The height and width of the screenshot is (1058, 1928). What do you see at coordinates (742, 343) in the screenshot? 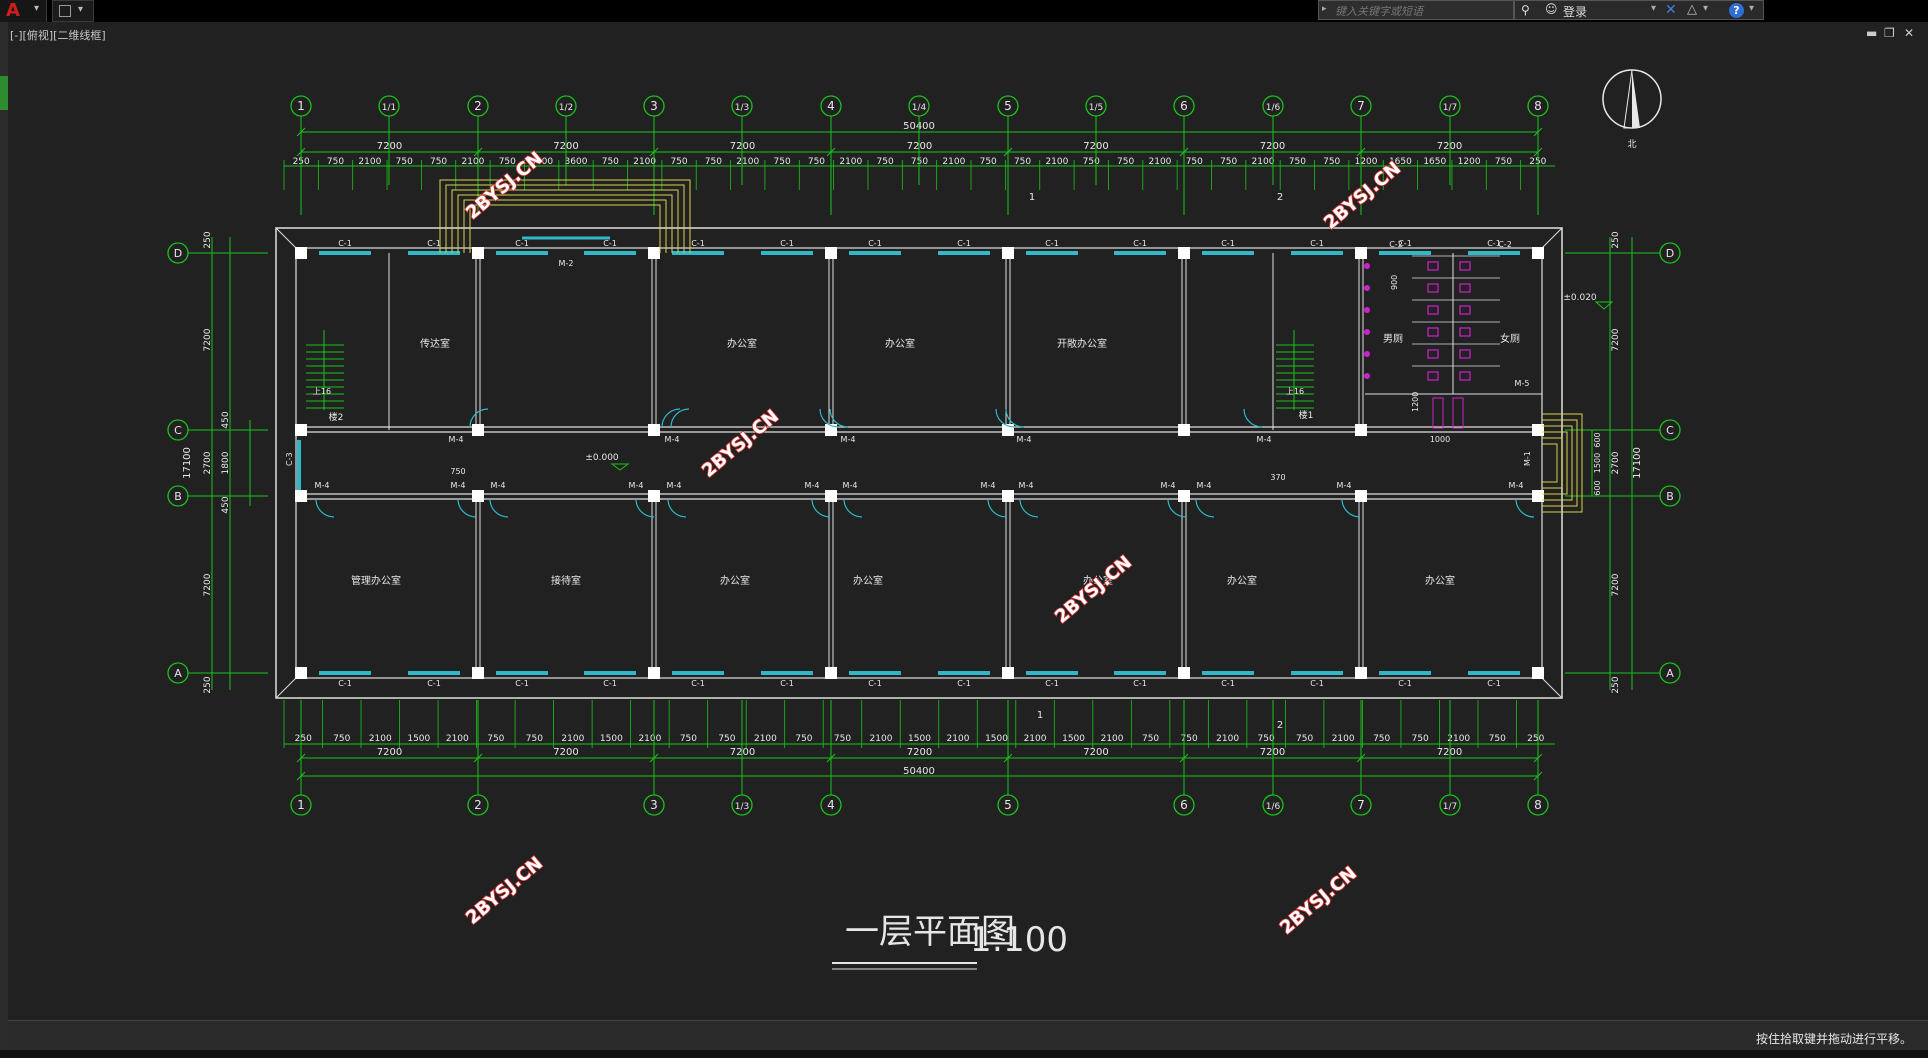
I see `room-label-north: 办公室` at bounding box center [742, 343].